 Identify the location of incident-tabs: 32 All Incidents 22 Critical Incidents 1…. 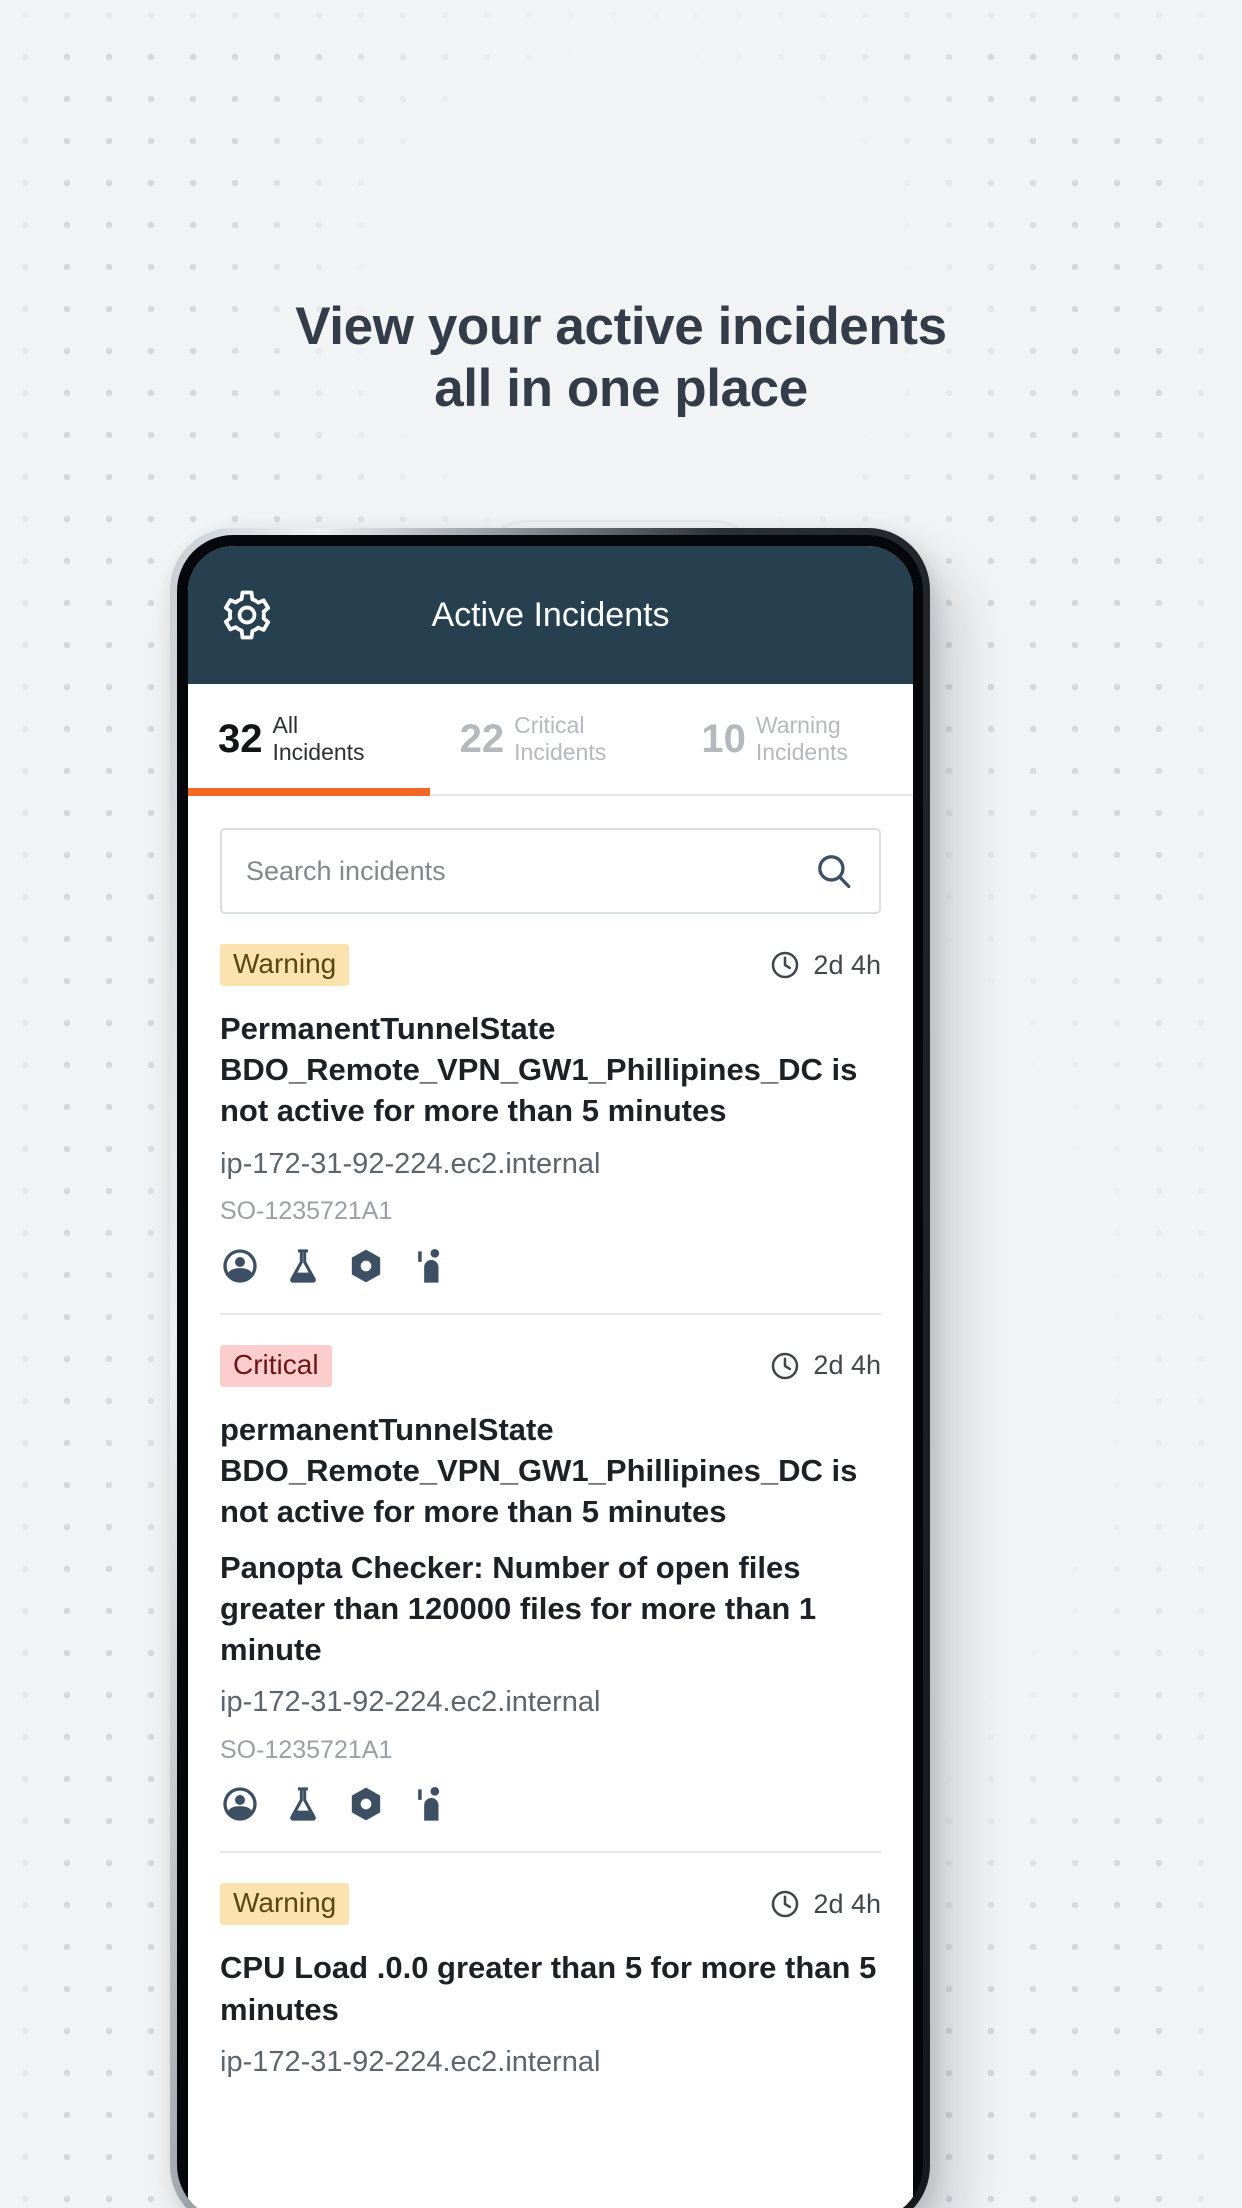
(550, 740).